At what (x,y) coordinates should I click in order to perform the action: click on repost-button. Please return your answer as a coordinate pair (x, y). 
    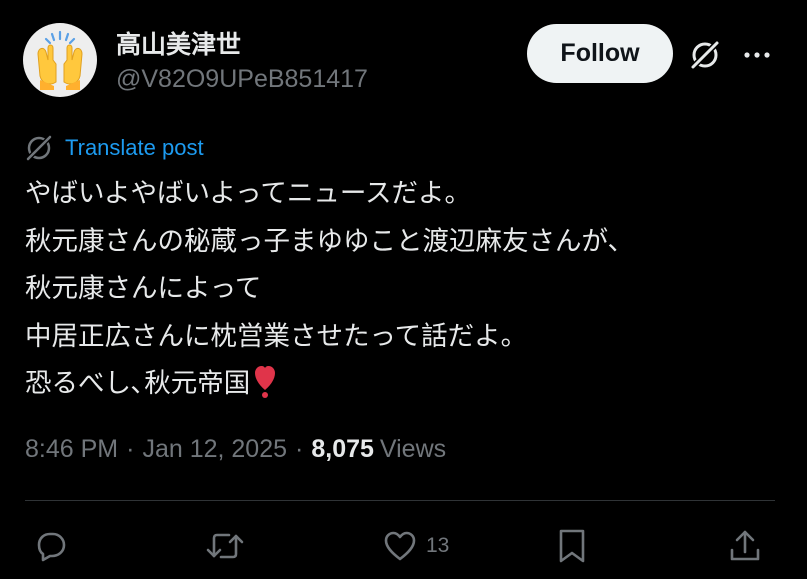
    Looking at the image, I should click on (225, 546).